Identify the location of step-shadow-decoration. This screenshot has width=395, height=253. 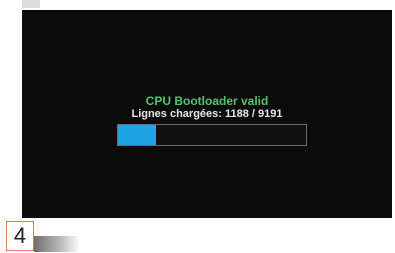
(57, 244).